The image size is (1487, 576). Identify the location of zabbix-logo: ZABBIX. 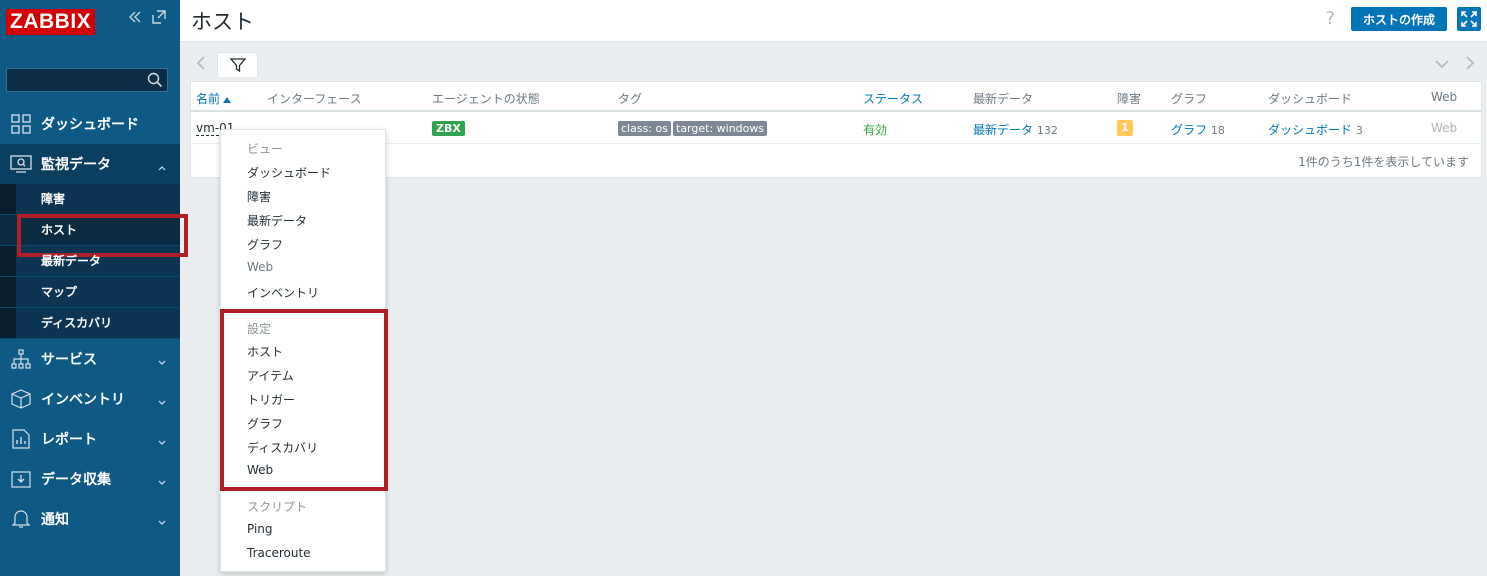
(51, 22).